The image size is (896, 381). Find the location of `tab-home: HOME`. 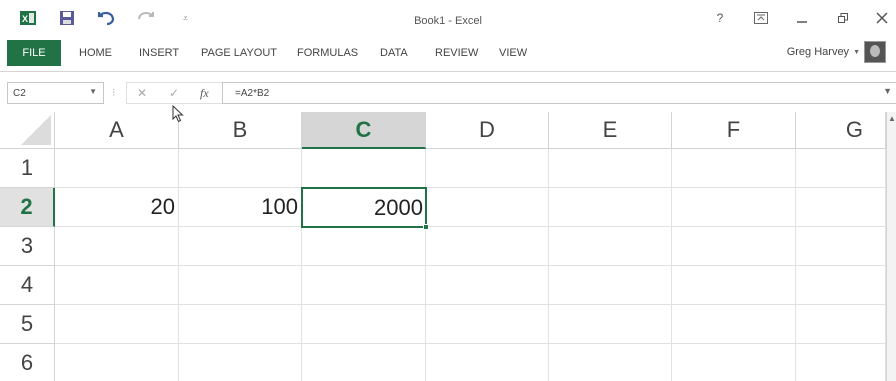

tab-home: HOME is located at coordinates (95, 53).